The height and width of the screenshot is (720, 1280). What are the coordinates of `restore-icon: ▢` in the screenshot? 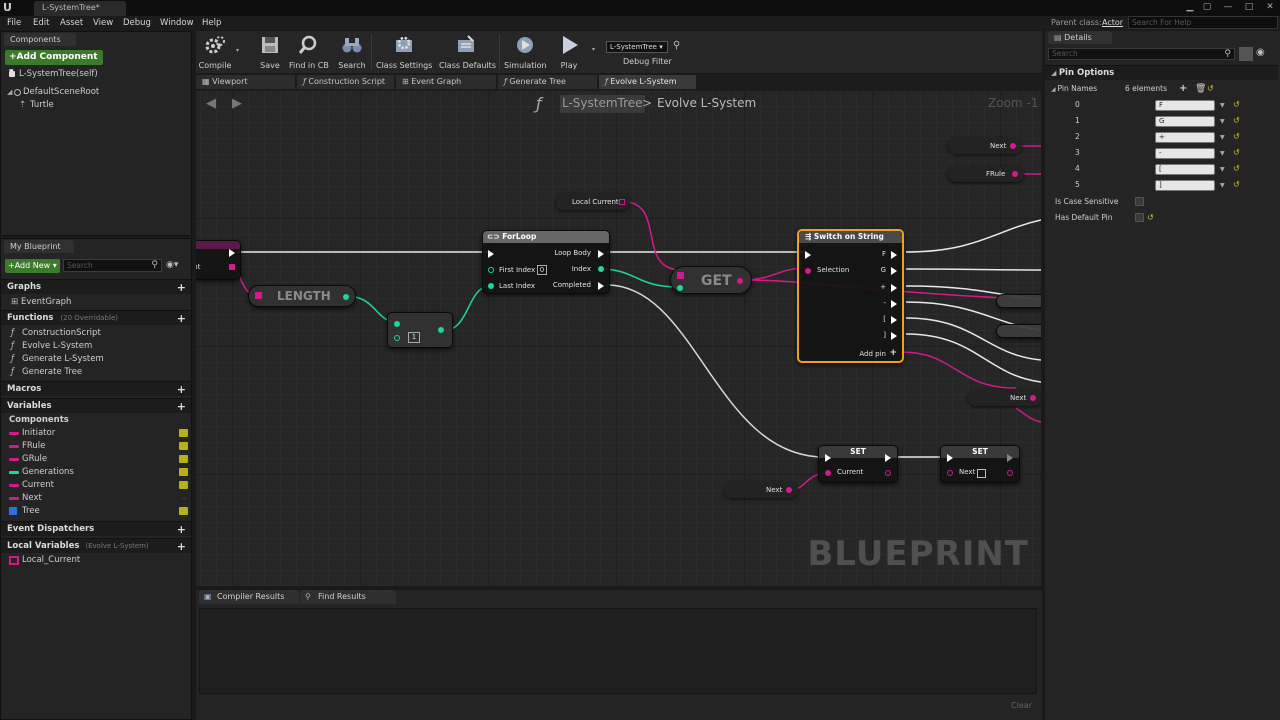 It's located at (1207, 7).